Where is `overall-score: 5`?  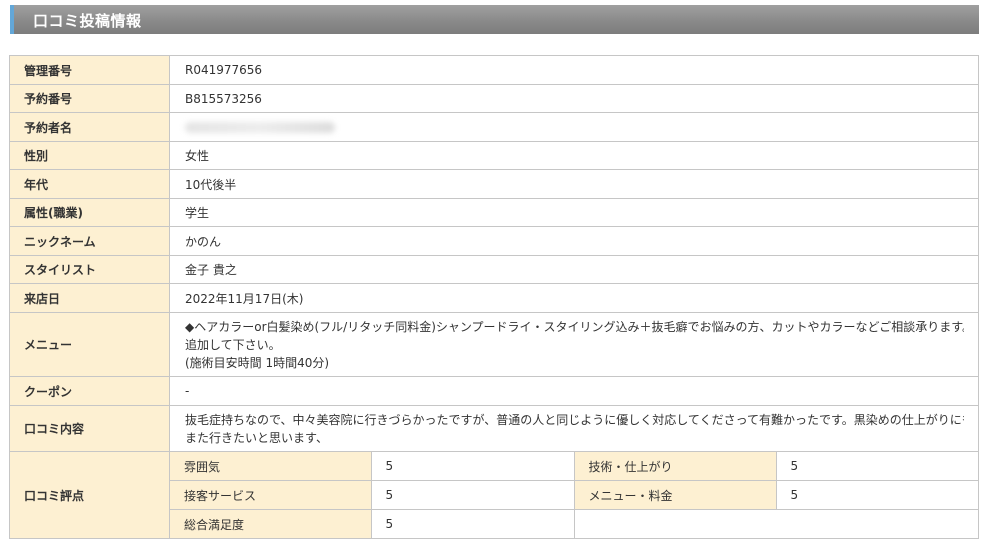 overall-score: 5 is located at coordinates (472, 523).